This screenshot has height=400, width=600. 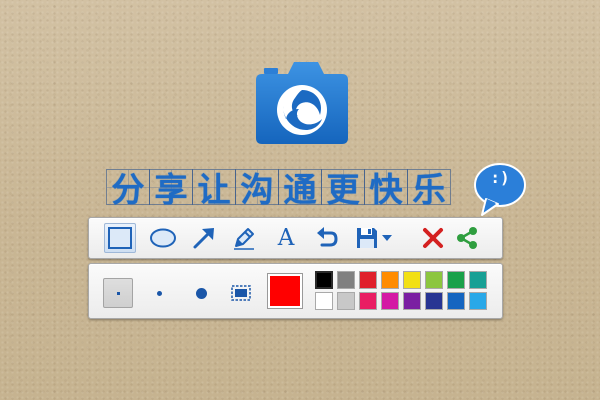 I want to click on ellipse-tool-button, so click(x=163, y=238).